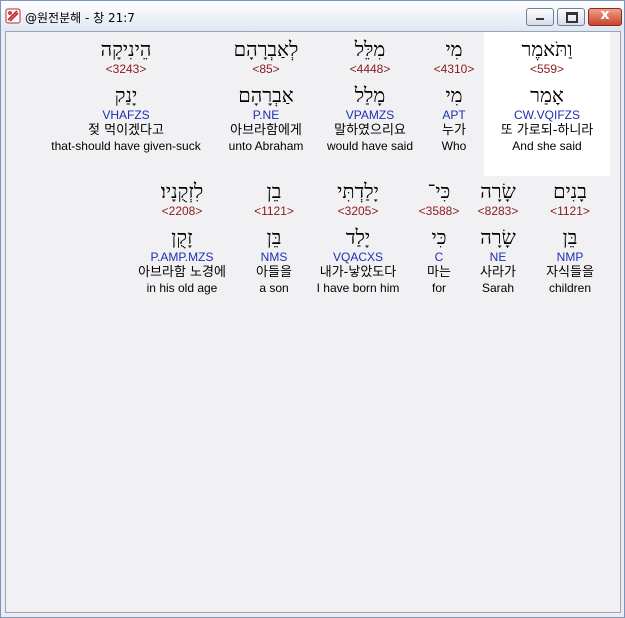 This screenshot has width=625, height=618. I want to click on word-cell: מִי <4310> מִי APT 누가 Who, so click(454, 94).